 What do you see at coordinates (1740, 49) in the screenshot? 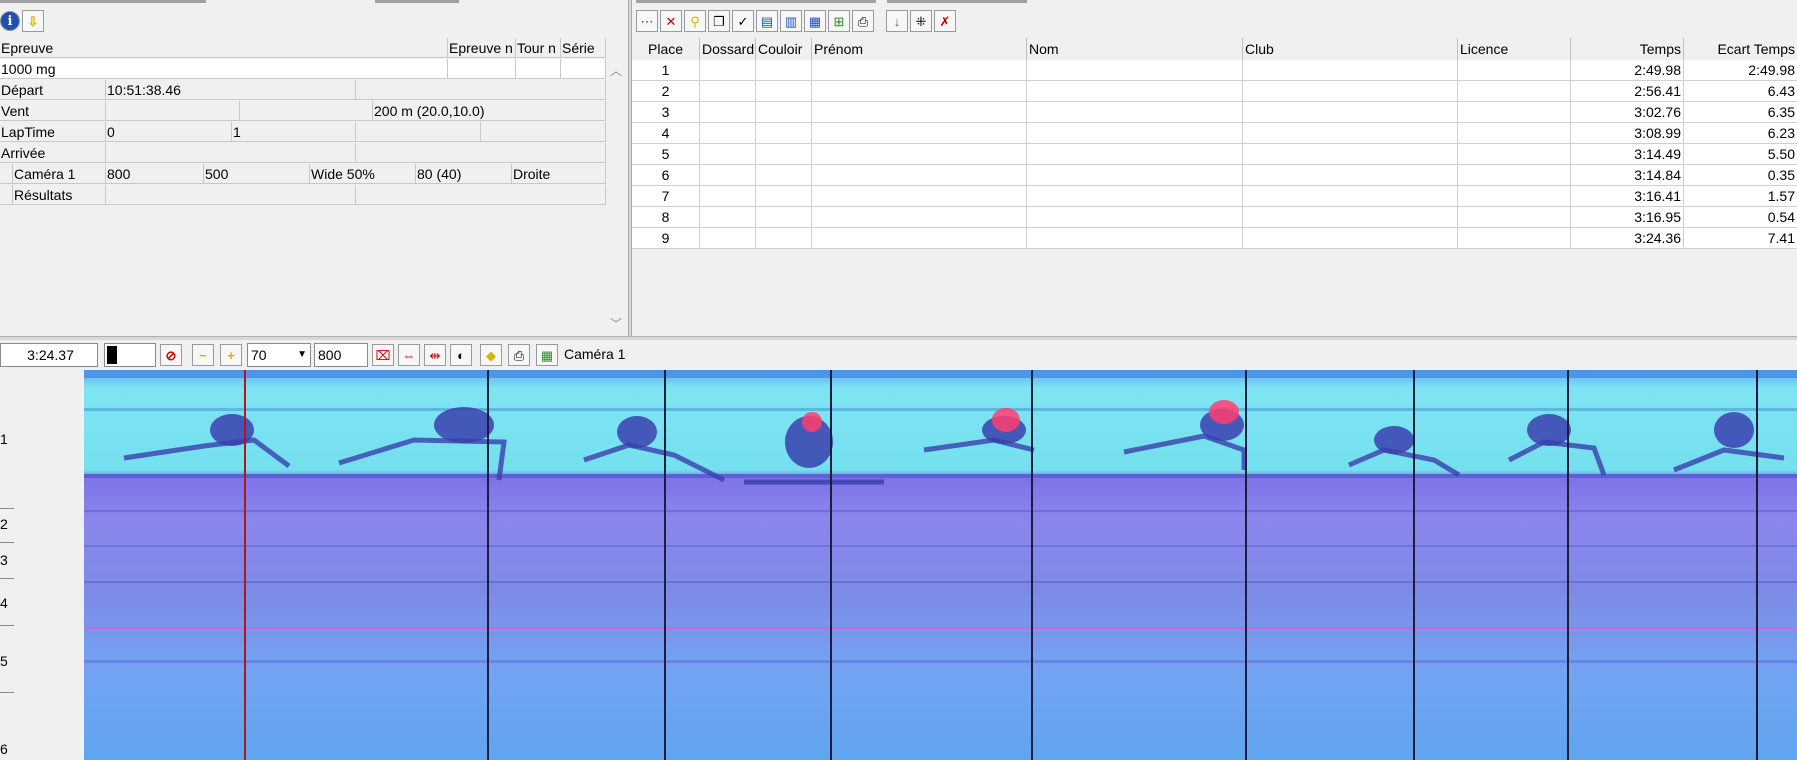
I see `col-ecart-temps: Ecart Temps` at bounding box center [1740, 49].